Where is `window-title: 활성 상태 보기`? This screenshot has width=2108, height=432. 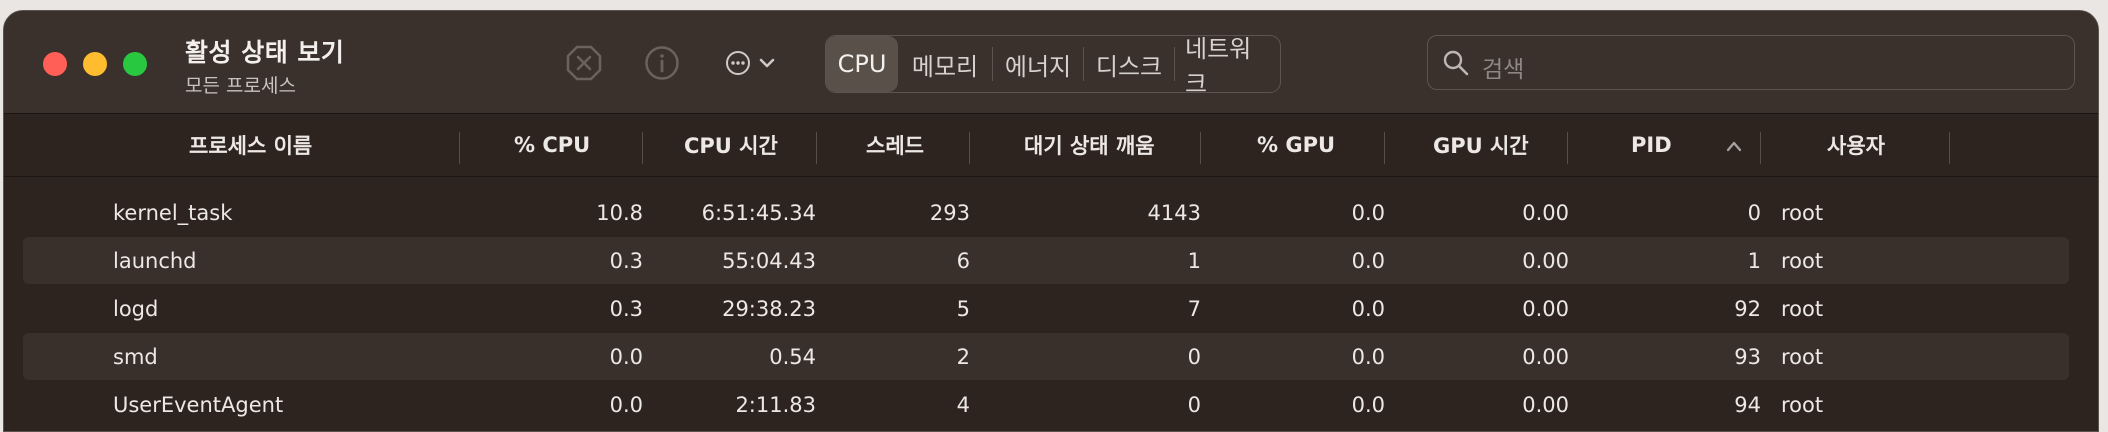
window-title: 활성 상태 보기 is located at coordinates (265, 52).